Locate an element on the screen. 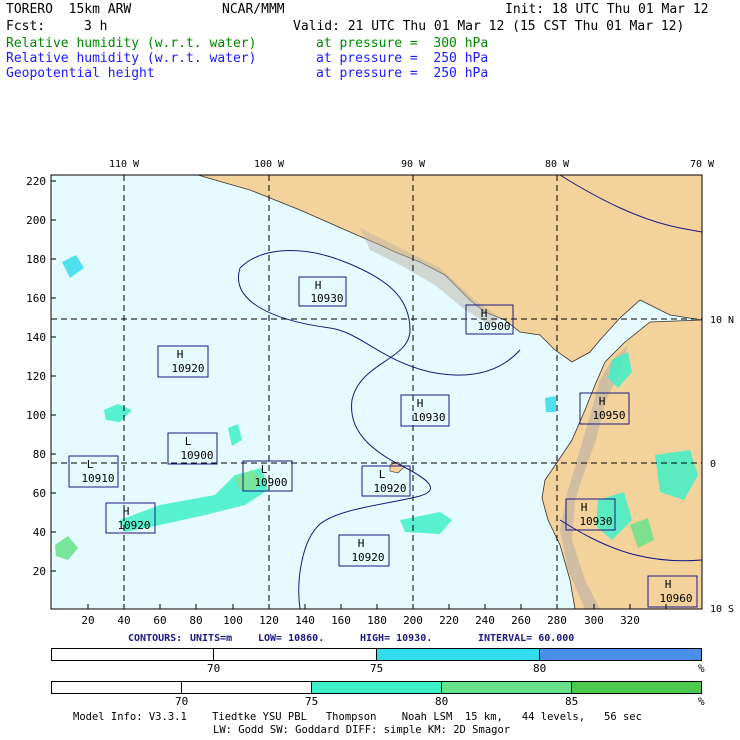 This screenshot has width=740, height=740. x-tick-label: 320 is located at coordinates (630, 620).